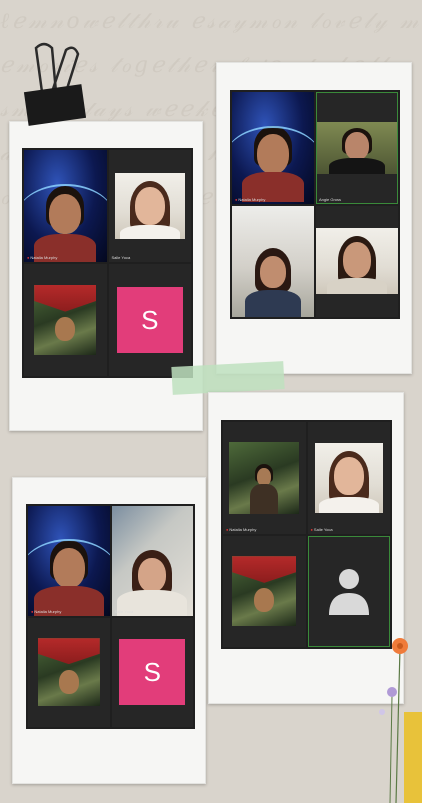  Describe the element at coordinates (311, 529) in the screenshot. I see `mic-off-icon: ●` at that location.